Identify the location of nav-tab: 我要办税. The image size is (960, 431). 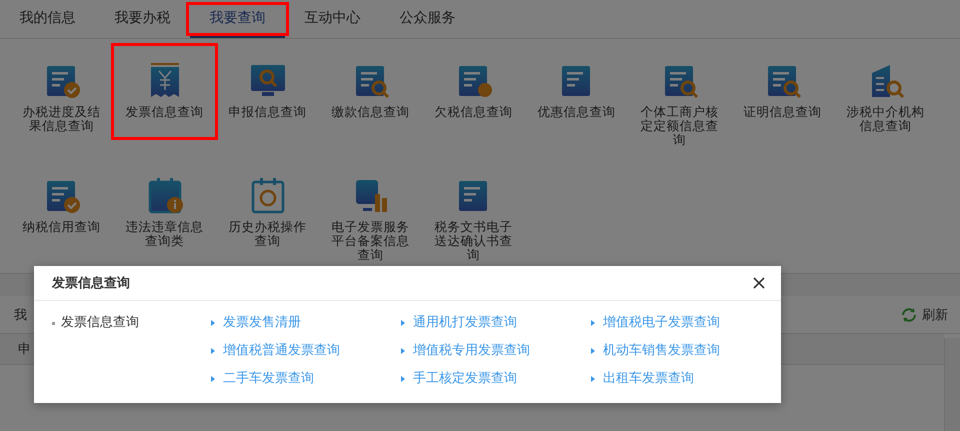
(142, 19).